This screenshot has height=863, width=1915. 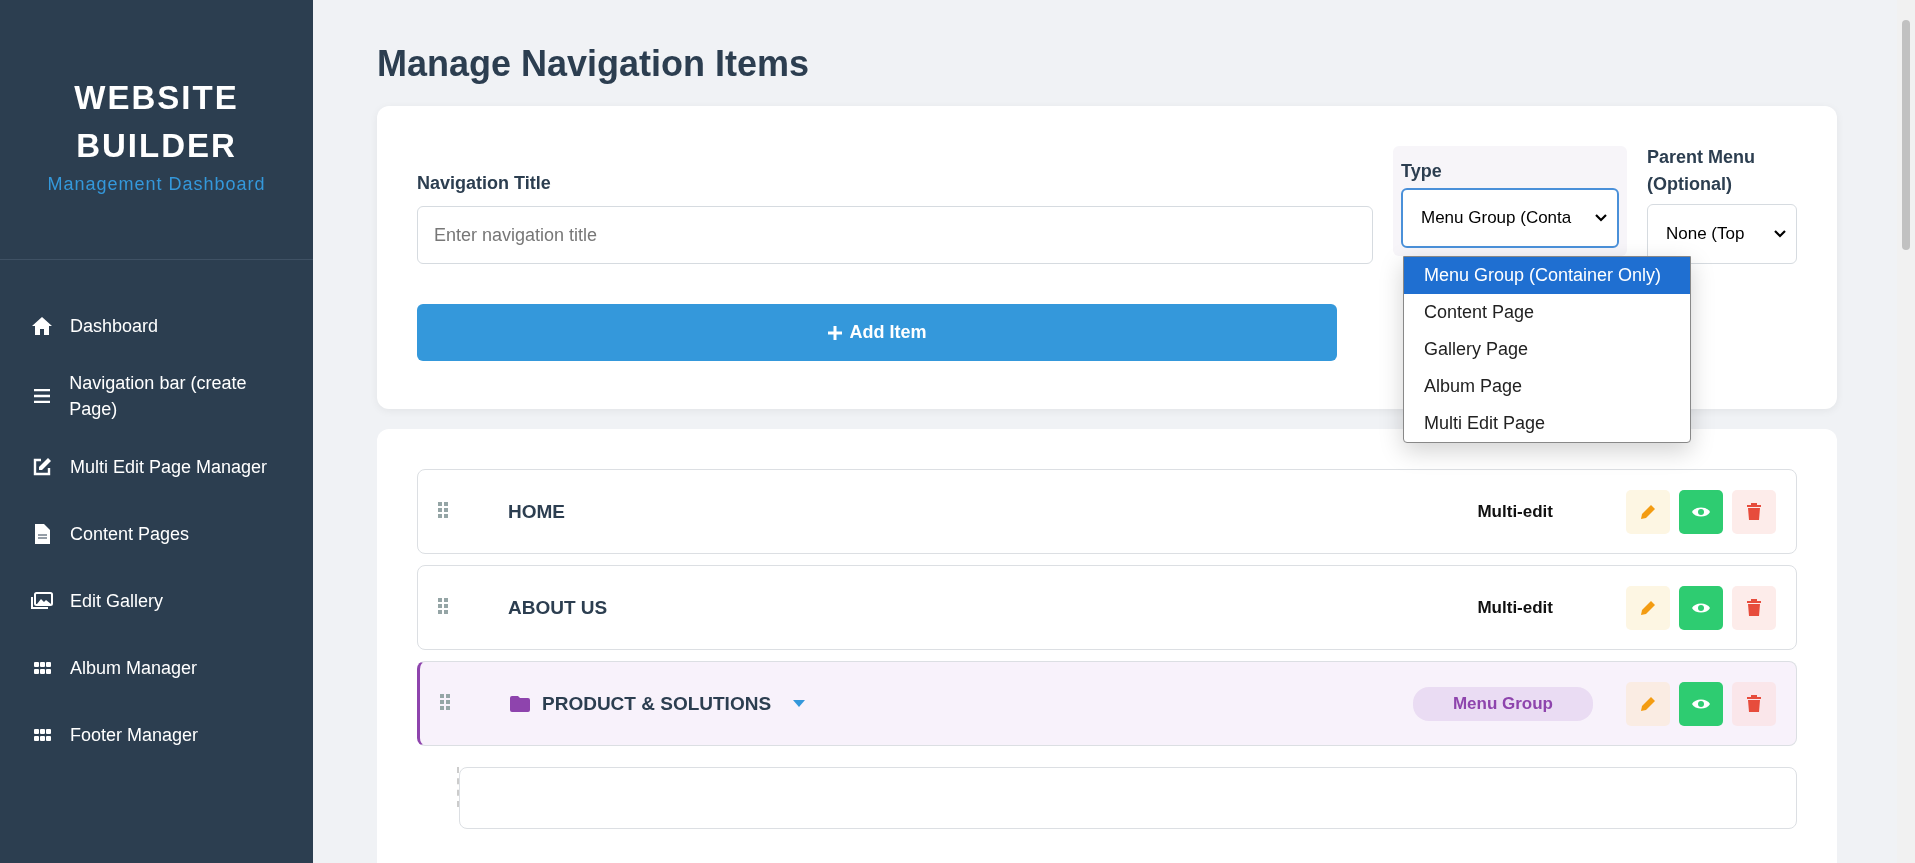 What do you see at coordinates (117, 600) in the screenshot?
I see `sidebar-item: Edit Gallery` at bounding box center [117, 600].